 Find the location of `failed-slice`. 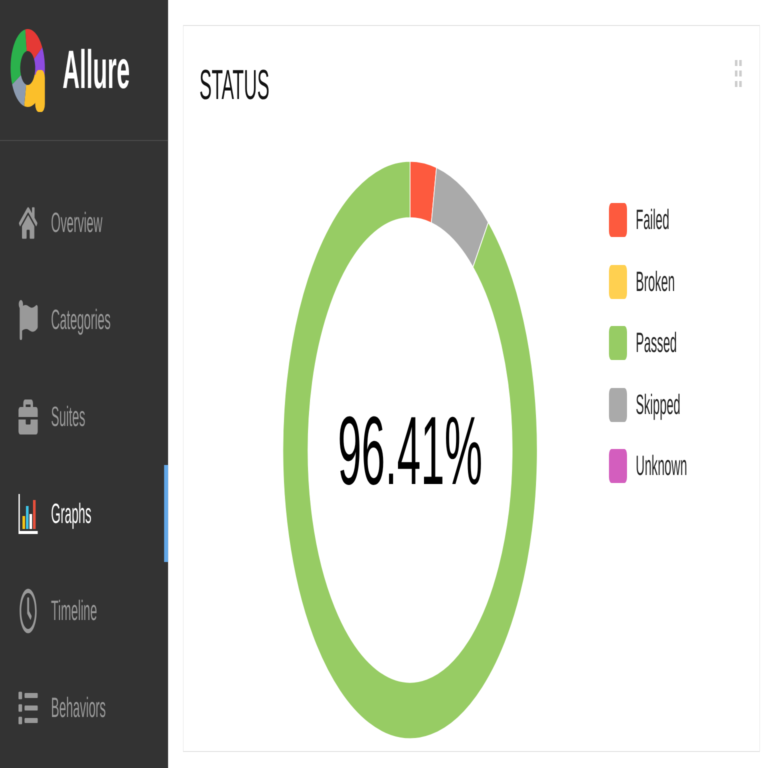

failed-slice is located at coordinates (424, 192).